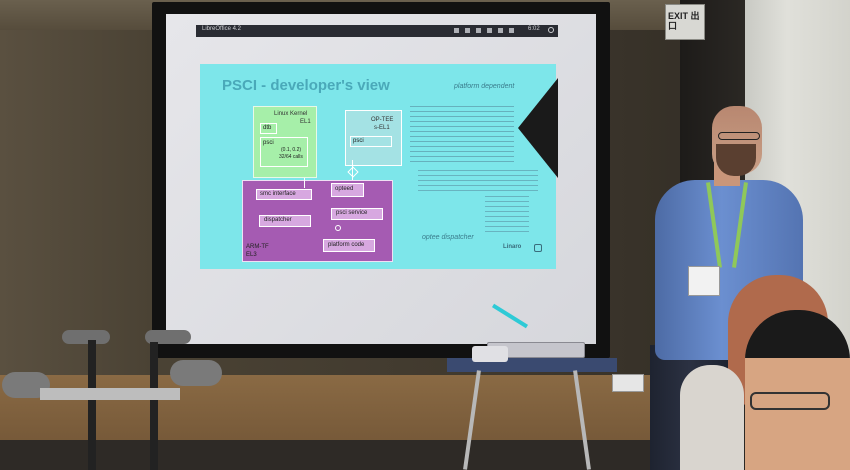  What do you see at coordinates (484, 30) in the screenshot?
I see `tray-icons` at bounding box center [484, 30].